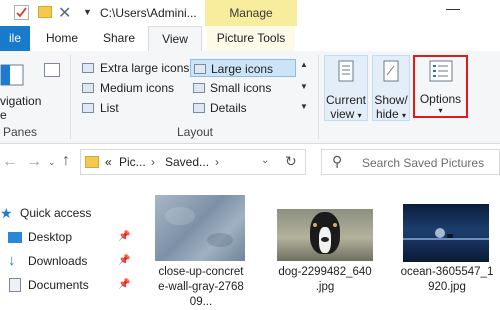  I want to click on navigation-pane-icon, so click(12, 75).